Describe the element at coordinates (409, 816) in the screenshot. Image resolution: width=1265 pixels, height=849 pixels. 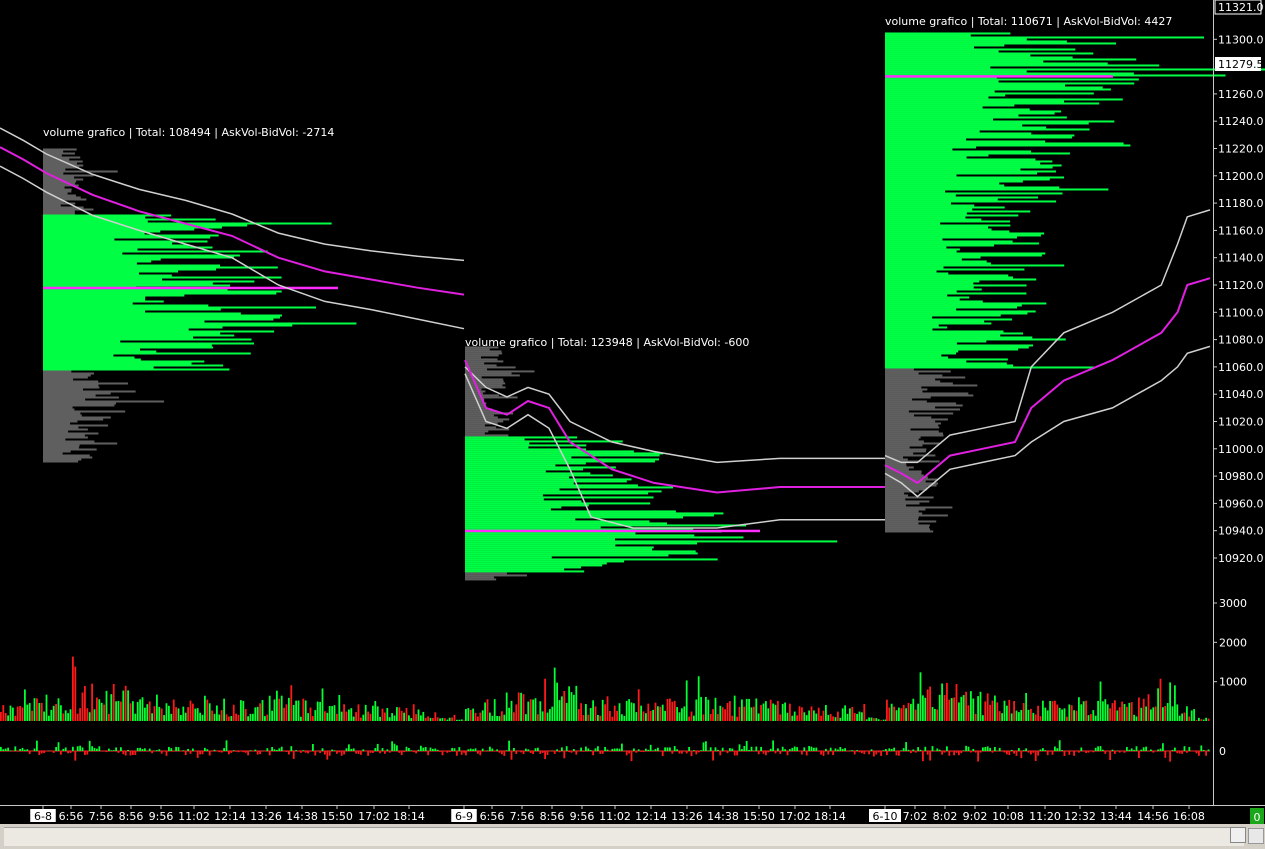
I see `time-tick-label: 18:14` at that location.